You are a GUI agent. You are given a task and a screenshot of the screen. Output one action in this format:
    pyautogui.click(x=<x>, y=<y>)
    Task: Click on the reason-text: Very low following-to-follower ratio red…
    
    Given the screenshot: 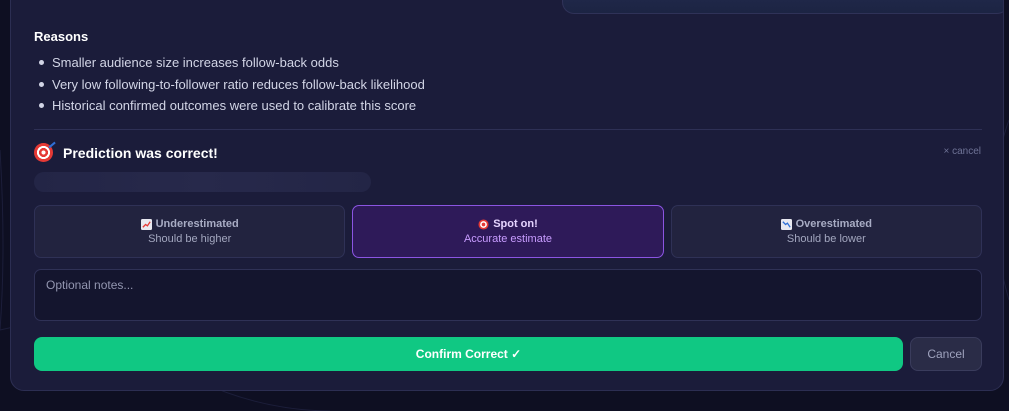 What is the action you would take?
    pyautogui.click(x=238, y=84)
    